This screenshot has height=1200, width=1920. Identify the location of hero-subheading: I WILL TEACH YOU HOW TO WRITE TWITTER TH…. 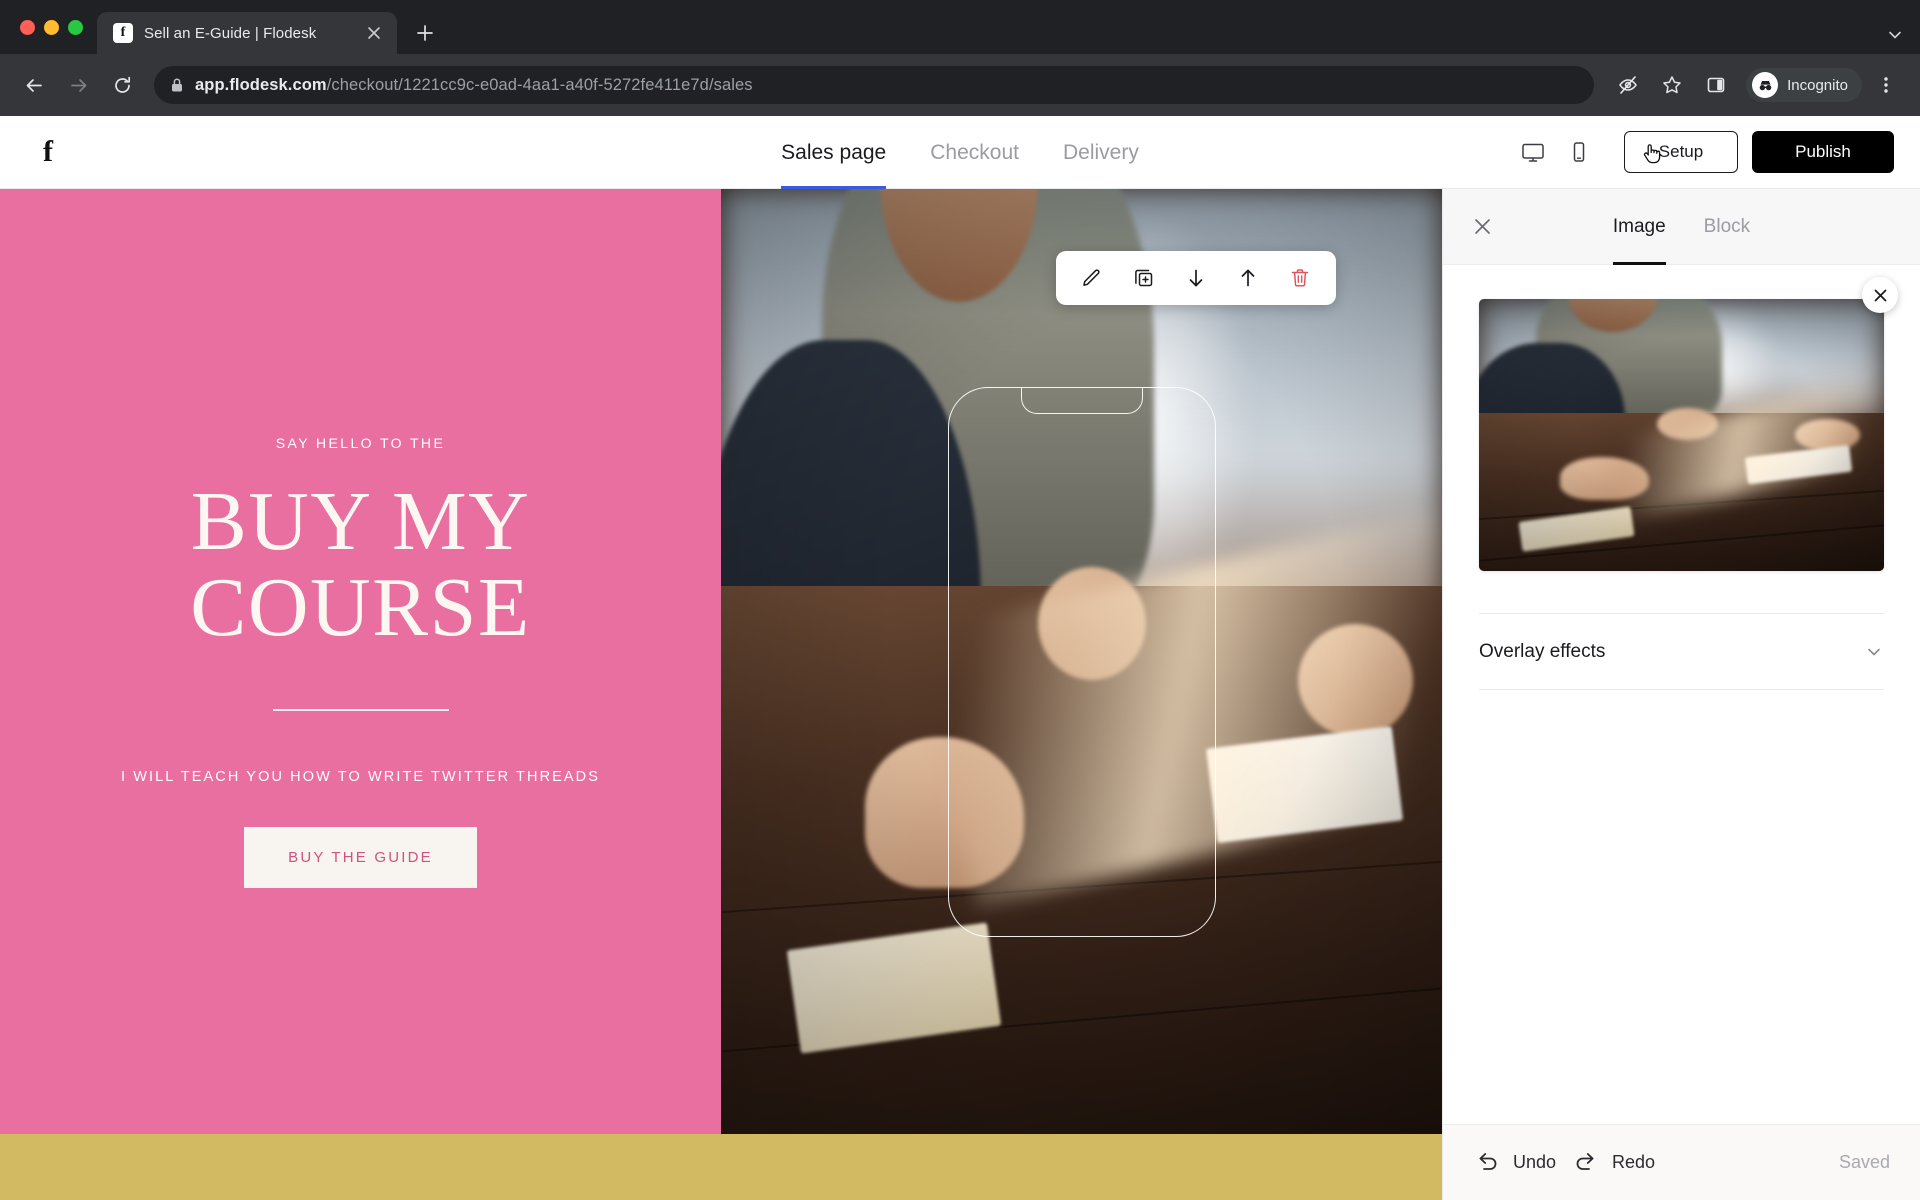
(360, 776).